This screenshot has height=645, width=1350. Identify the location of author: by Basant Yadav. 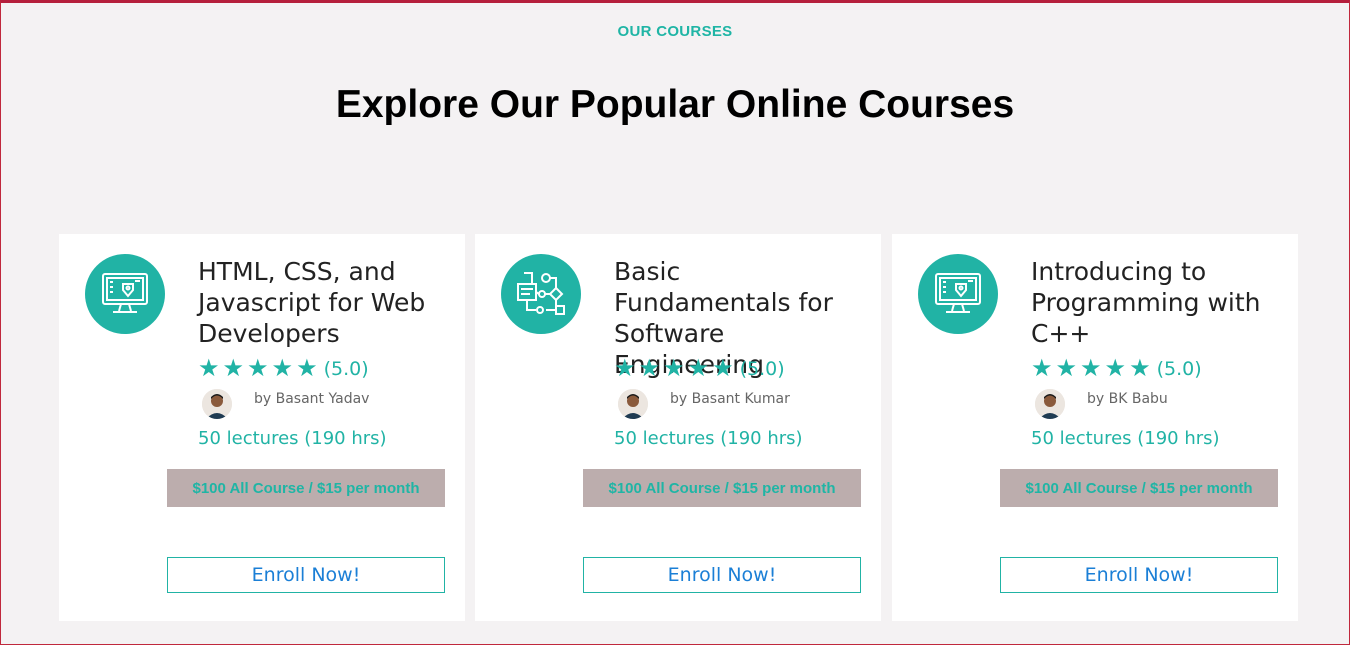
(285, 404).